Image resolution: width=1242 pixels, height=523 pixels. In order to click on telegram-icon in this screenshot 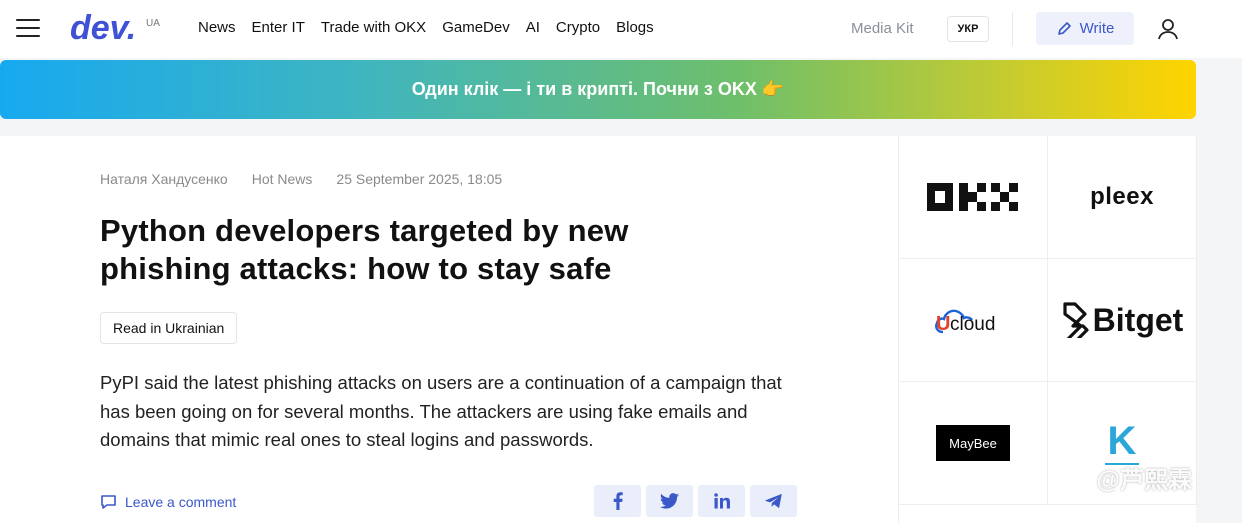, I will do `click(773, 501)`.